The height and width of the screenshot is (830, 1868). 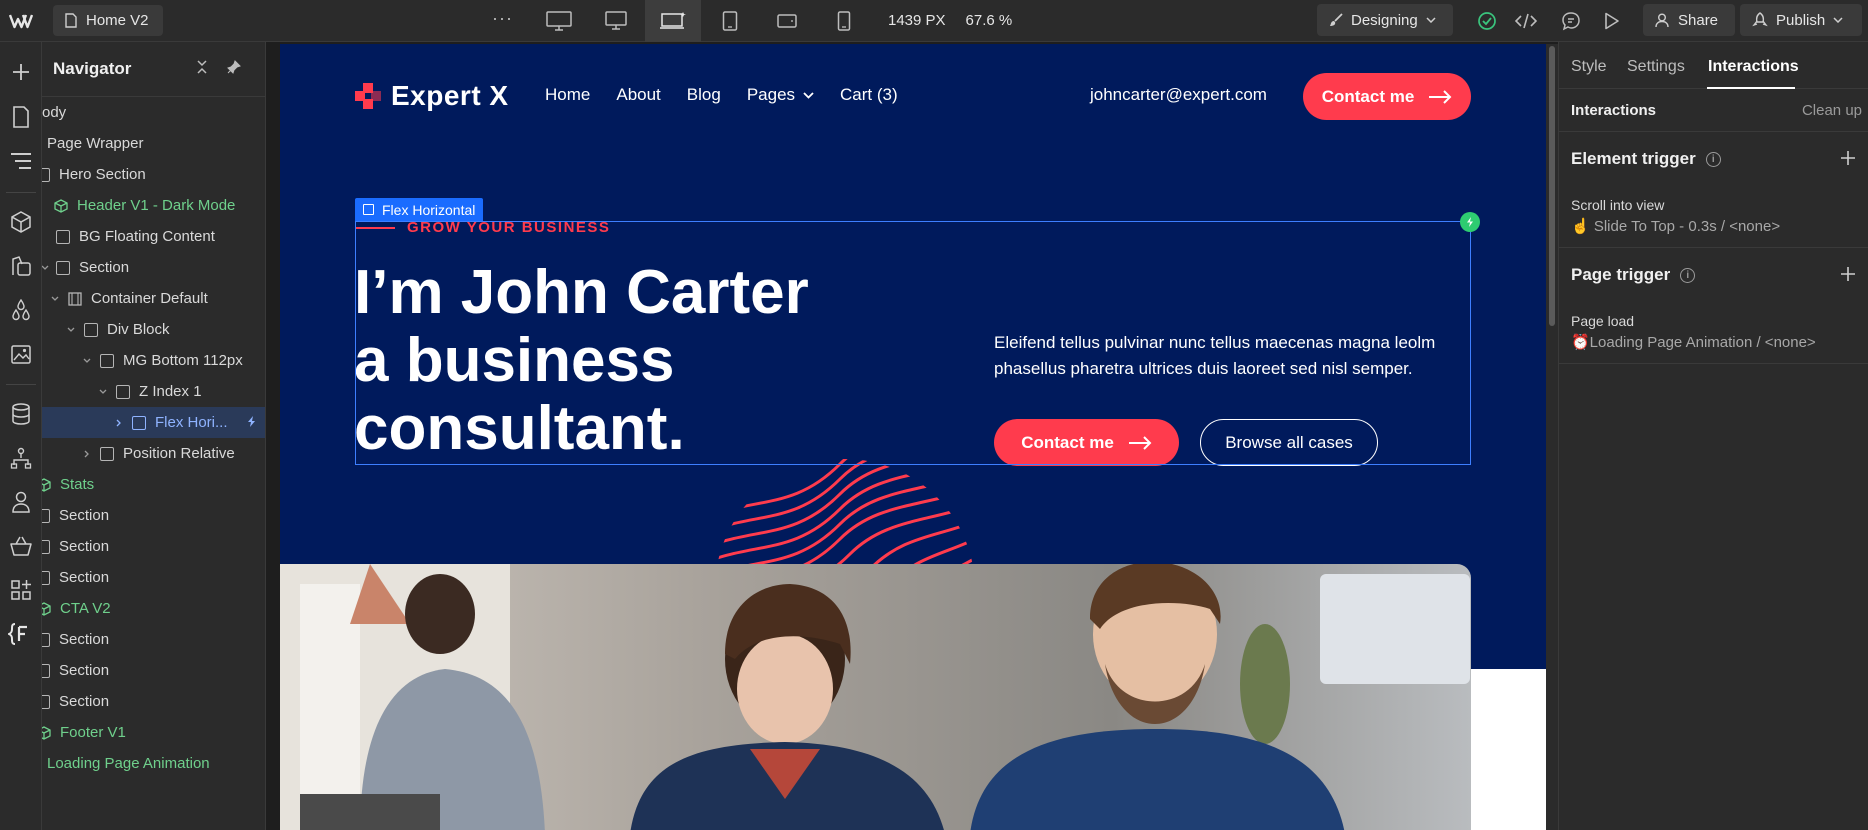 What do you see at coordinates (989, 20) in the screenshot?
I see `canvas-zoom: 67.6 %` at bounding box center [989, 20].